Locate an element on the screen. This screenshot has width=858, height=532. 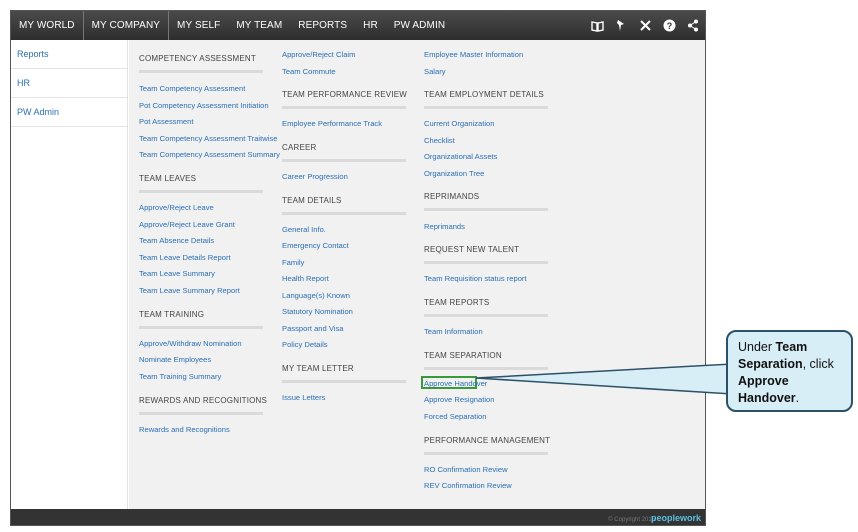
section-title-team-separation: TEAM SEPARATION is located at coordinates (463, 355).